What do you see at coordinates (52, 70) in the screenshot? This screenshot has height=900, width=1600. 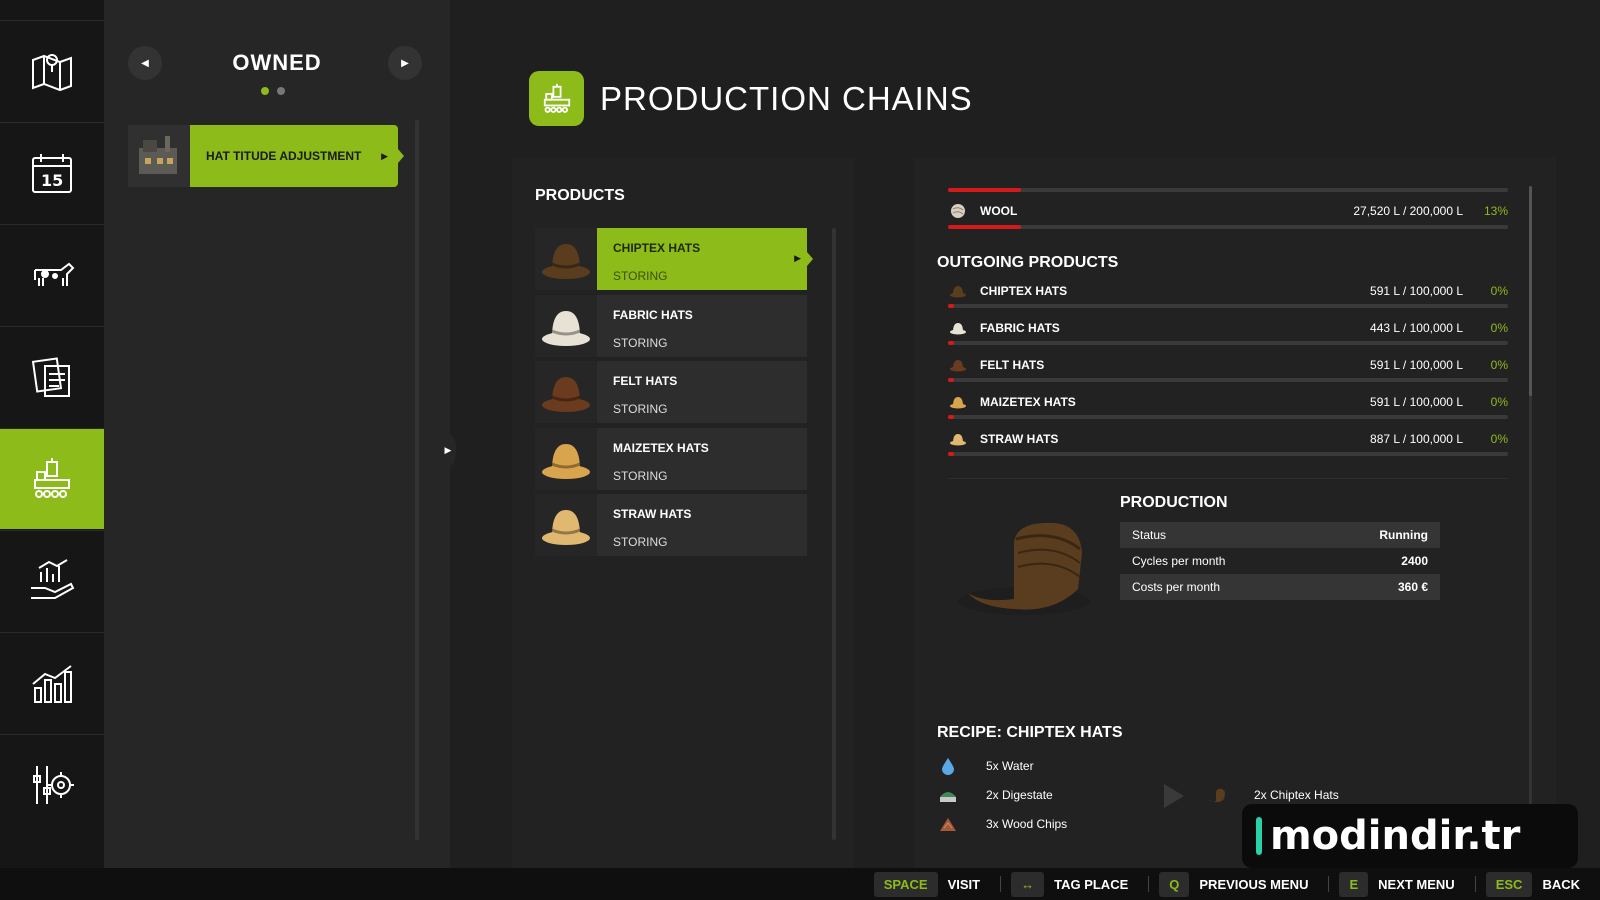 I see `nav-map` at bounding box center [52, 70].